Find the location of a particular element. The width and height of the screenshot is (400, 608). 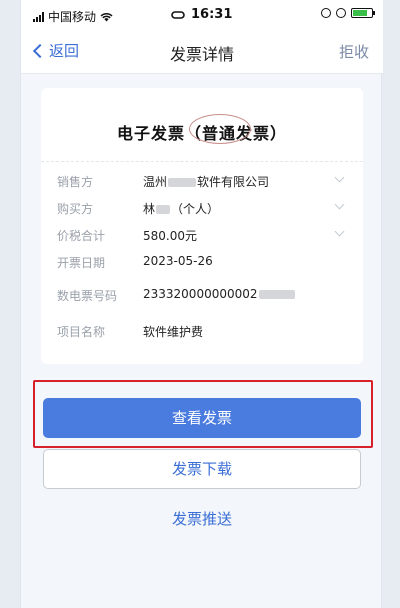

signal-icon is located at coordinates (38, 16).